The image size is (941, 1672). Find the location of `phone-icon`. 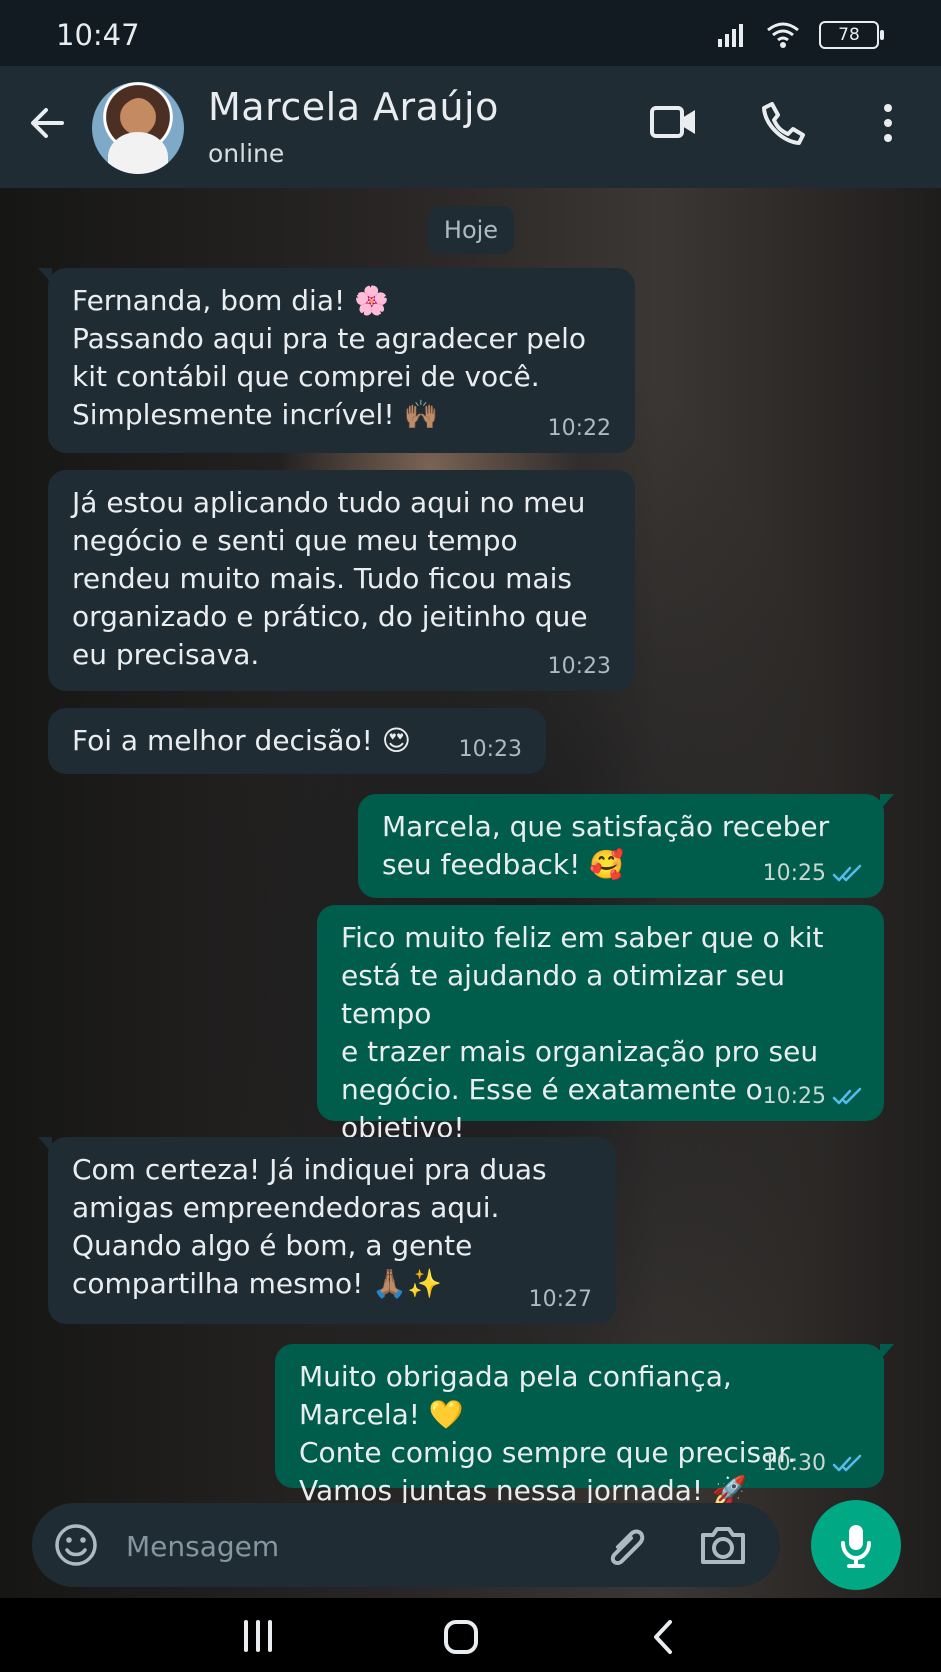

phone-icon is located at coordinates (783, 123).